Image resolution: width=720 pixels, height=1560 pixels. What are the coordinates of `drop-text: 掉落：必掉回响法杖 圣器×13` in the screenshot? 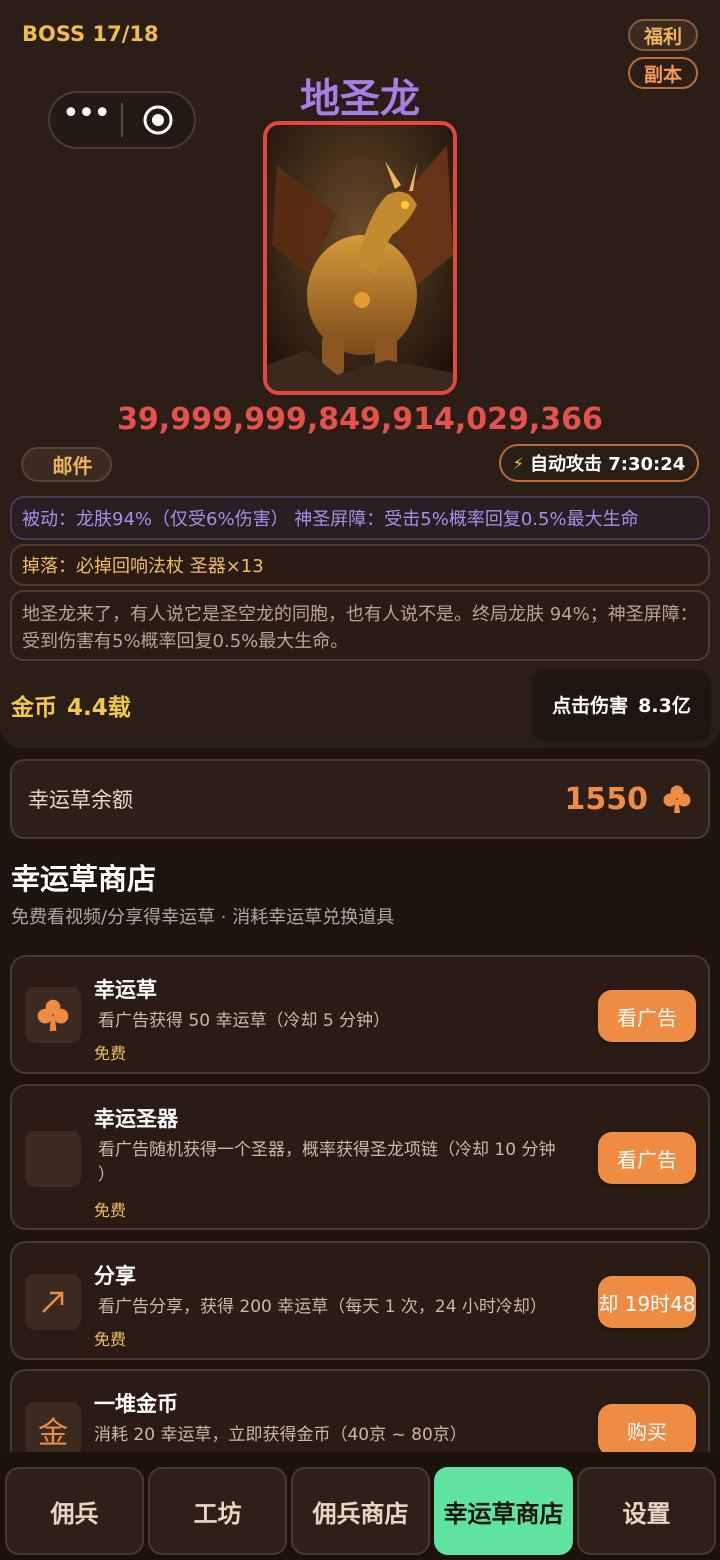 It's located at (143, 566).